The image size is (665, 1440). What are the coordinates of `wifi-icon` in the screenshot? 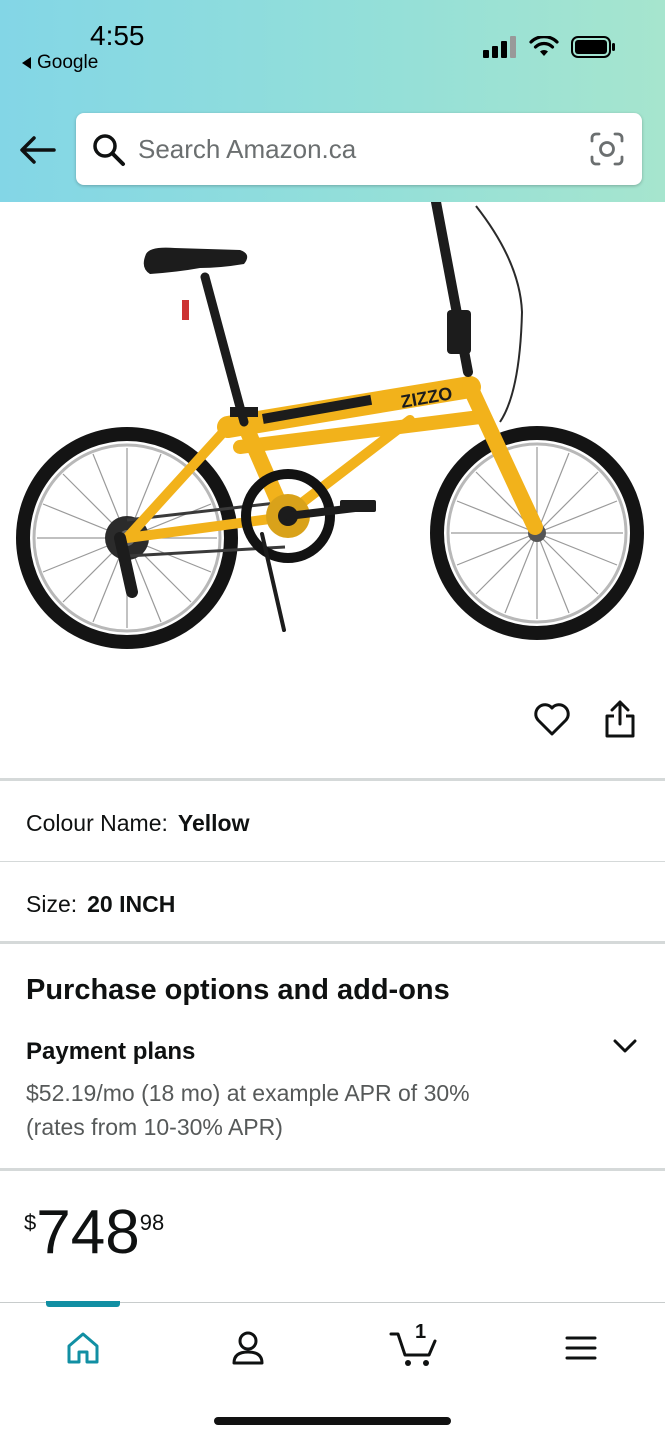 It's located at (544, 46).